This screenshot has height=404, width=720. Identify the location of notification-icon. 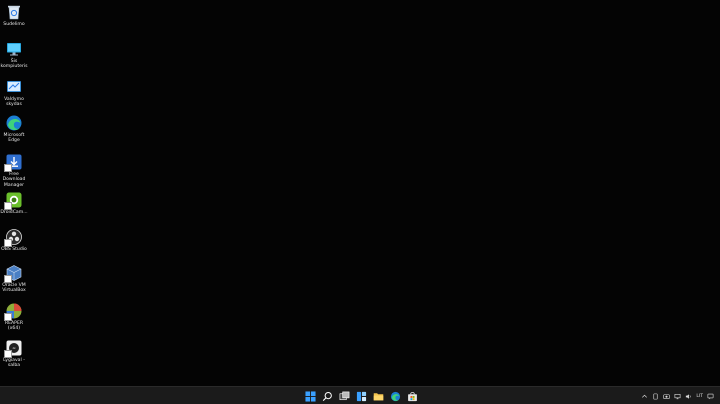
(710, 396).